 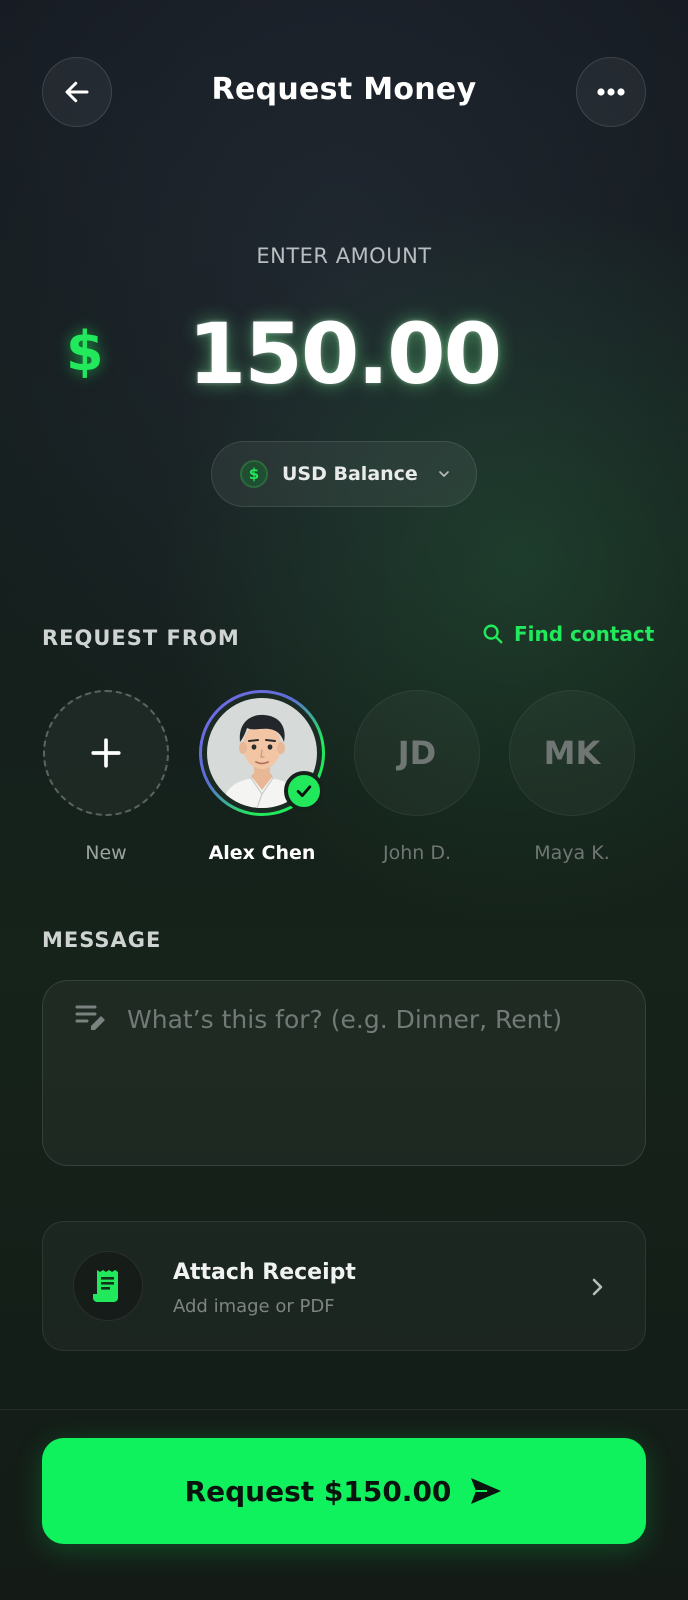 I want to click on search-icon, so click(x=493, y=634).